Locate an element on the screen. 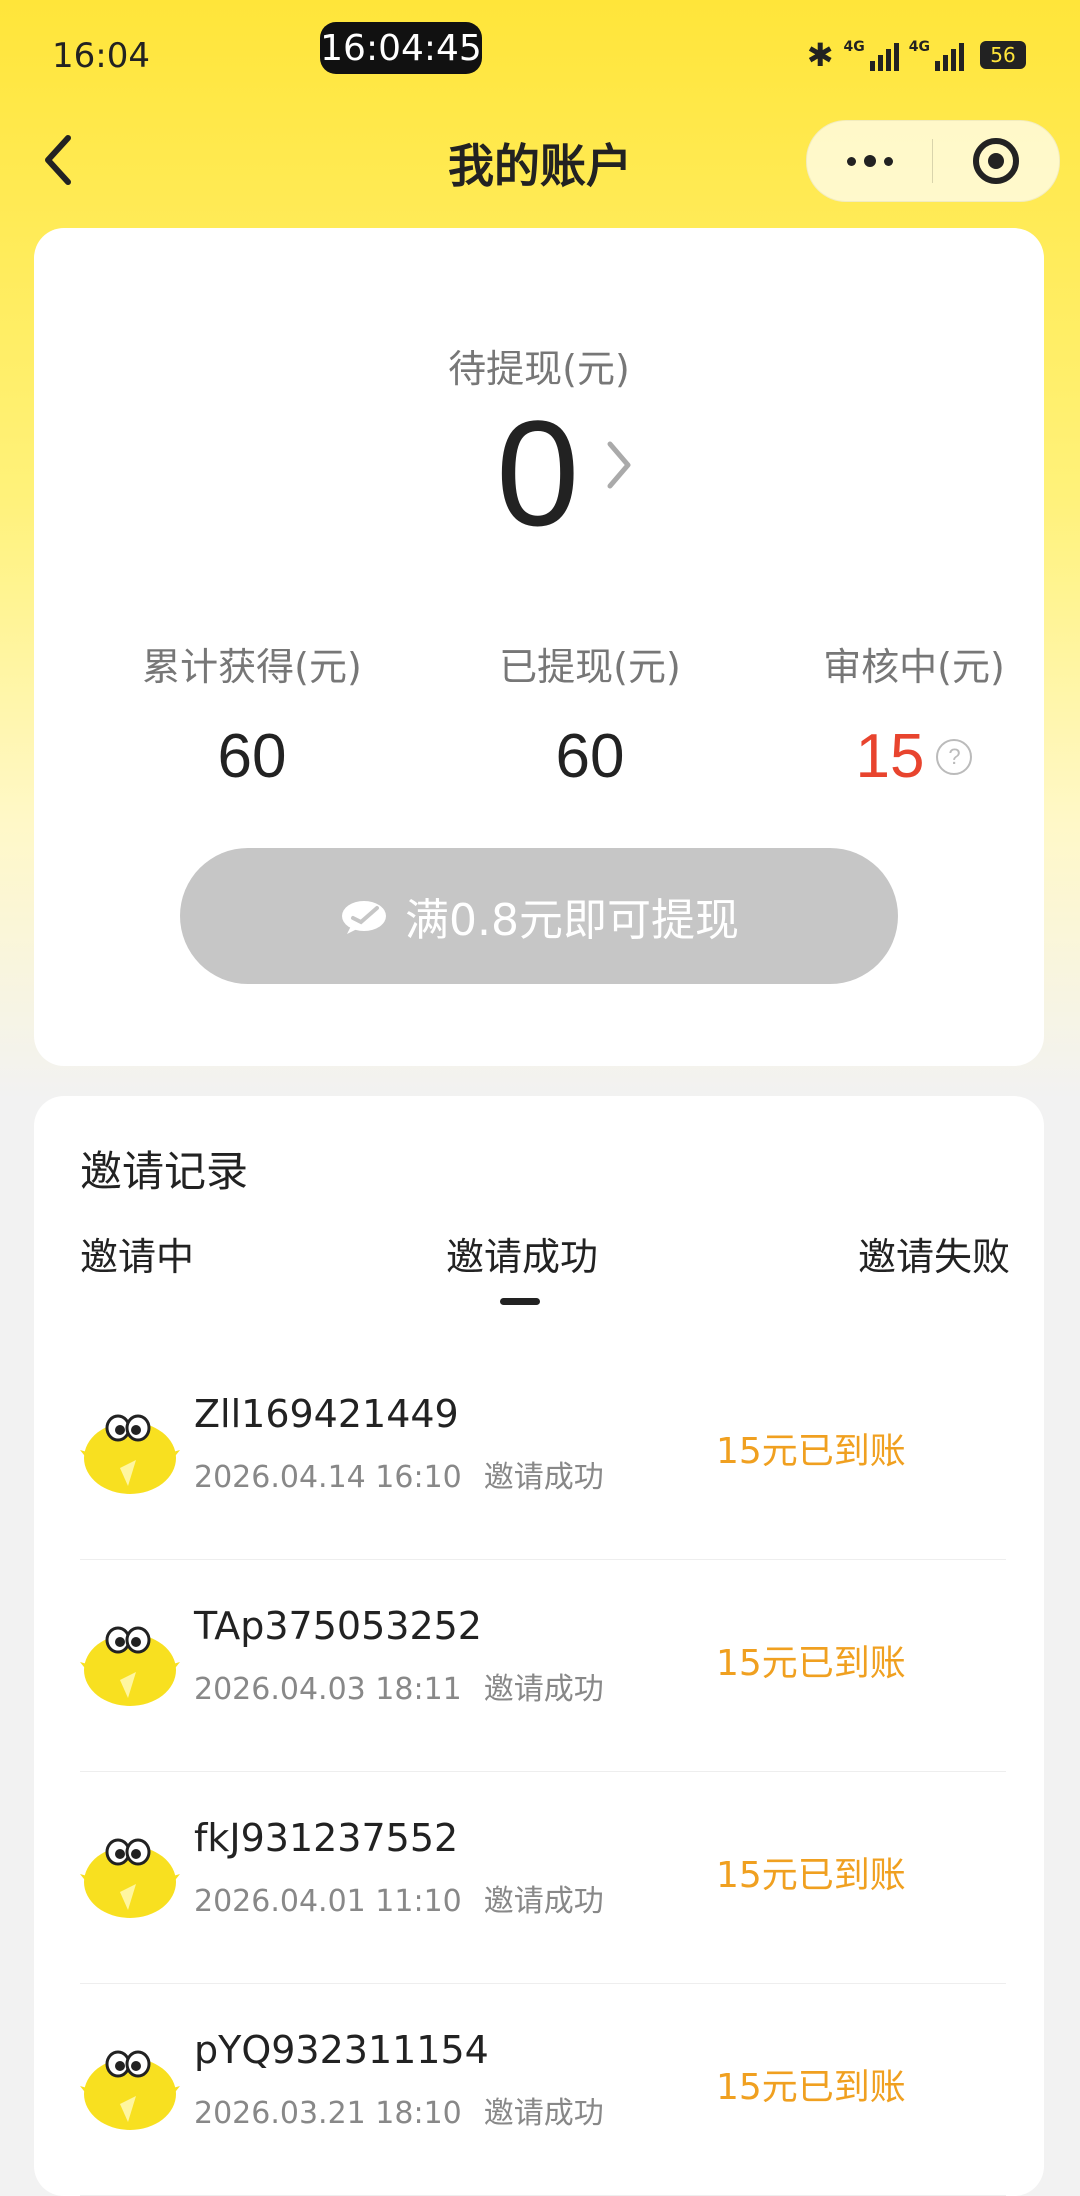 This screenshot has height=2196, width=1080. status-clock: 16:04:45 is located at coordinates (401, 48).